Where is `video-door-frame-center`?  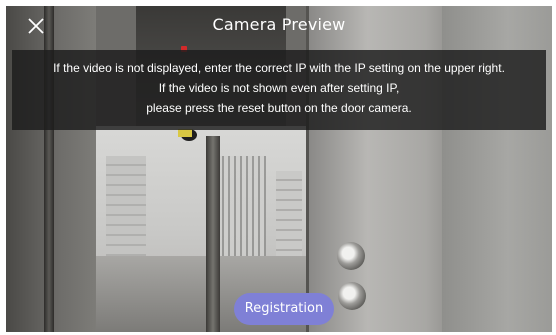
video-door-frame-center is located at coordinates (213, 234).